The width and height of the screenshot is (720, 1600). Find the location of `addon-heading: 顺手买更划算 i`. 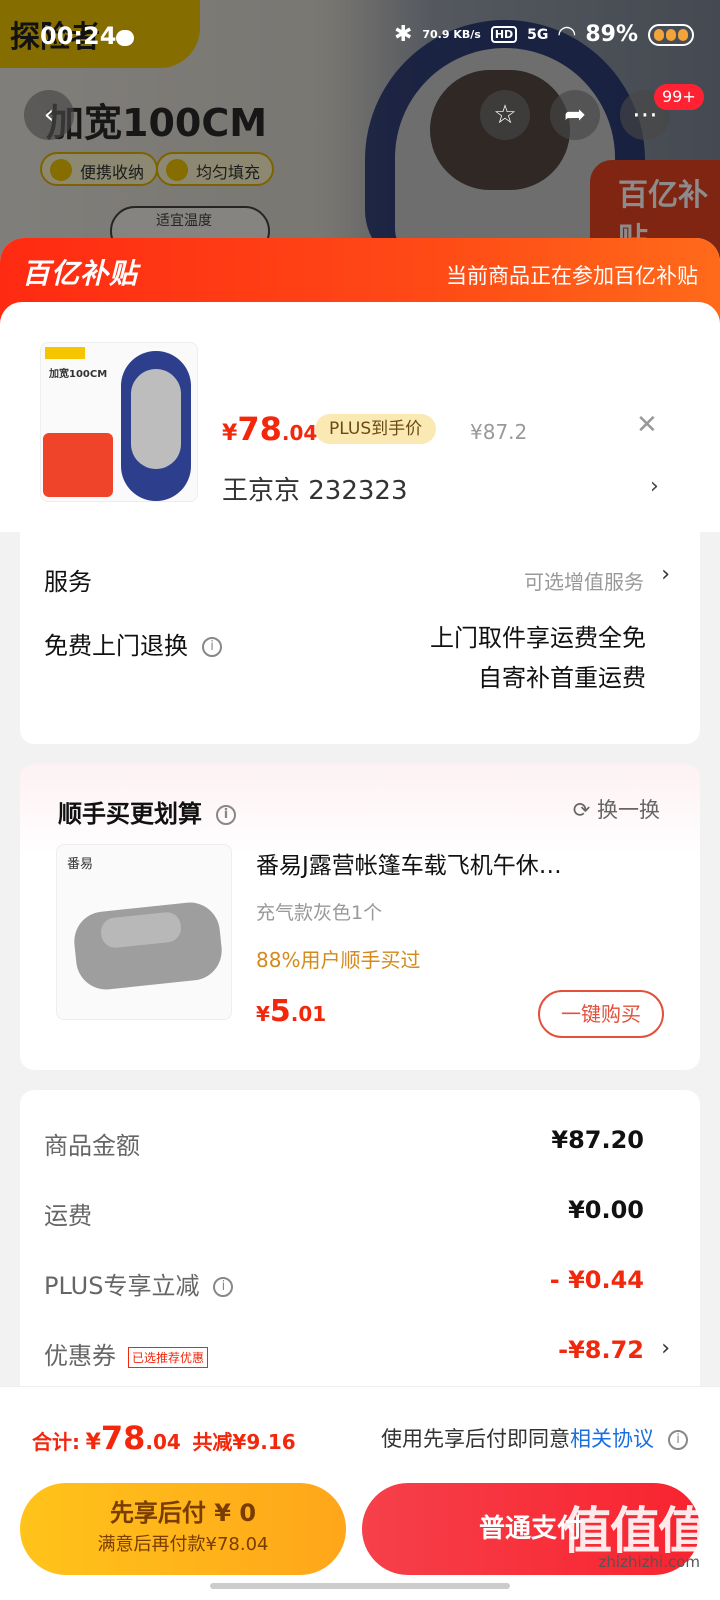

addon-heading: 顺手买更划算 i is located at coordinates (147, 811).